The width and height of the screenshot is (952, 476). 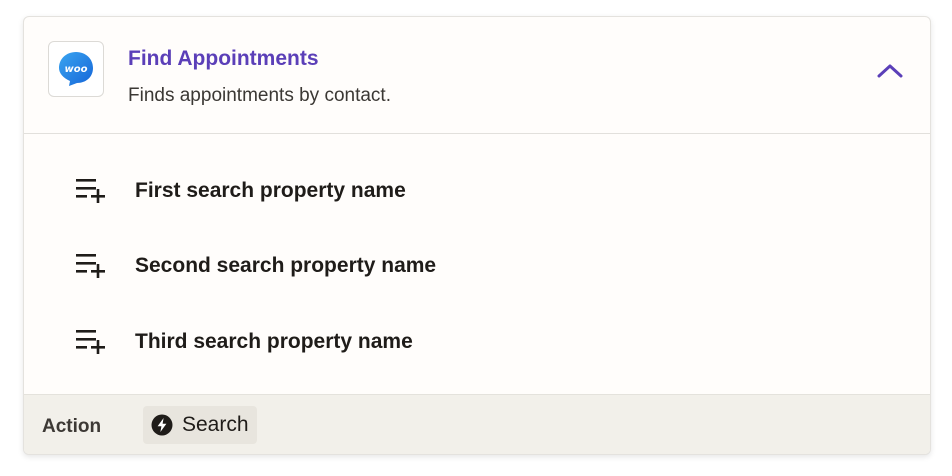 I want to click on field-row-first: First search property name, so click(x=477, y=190).